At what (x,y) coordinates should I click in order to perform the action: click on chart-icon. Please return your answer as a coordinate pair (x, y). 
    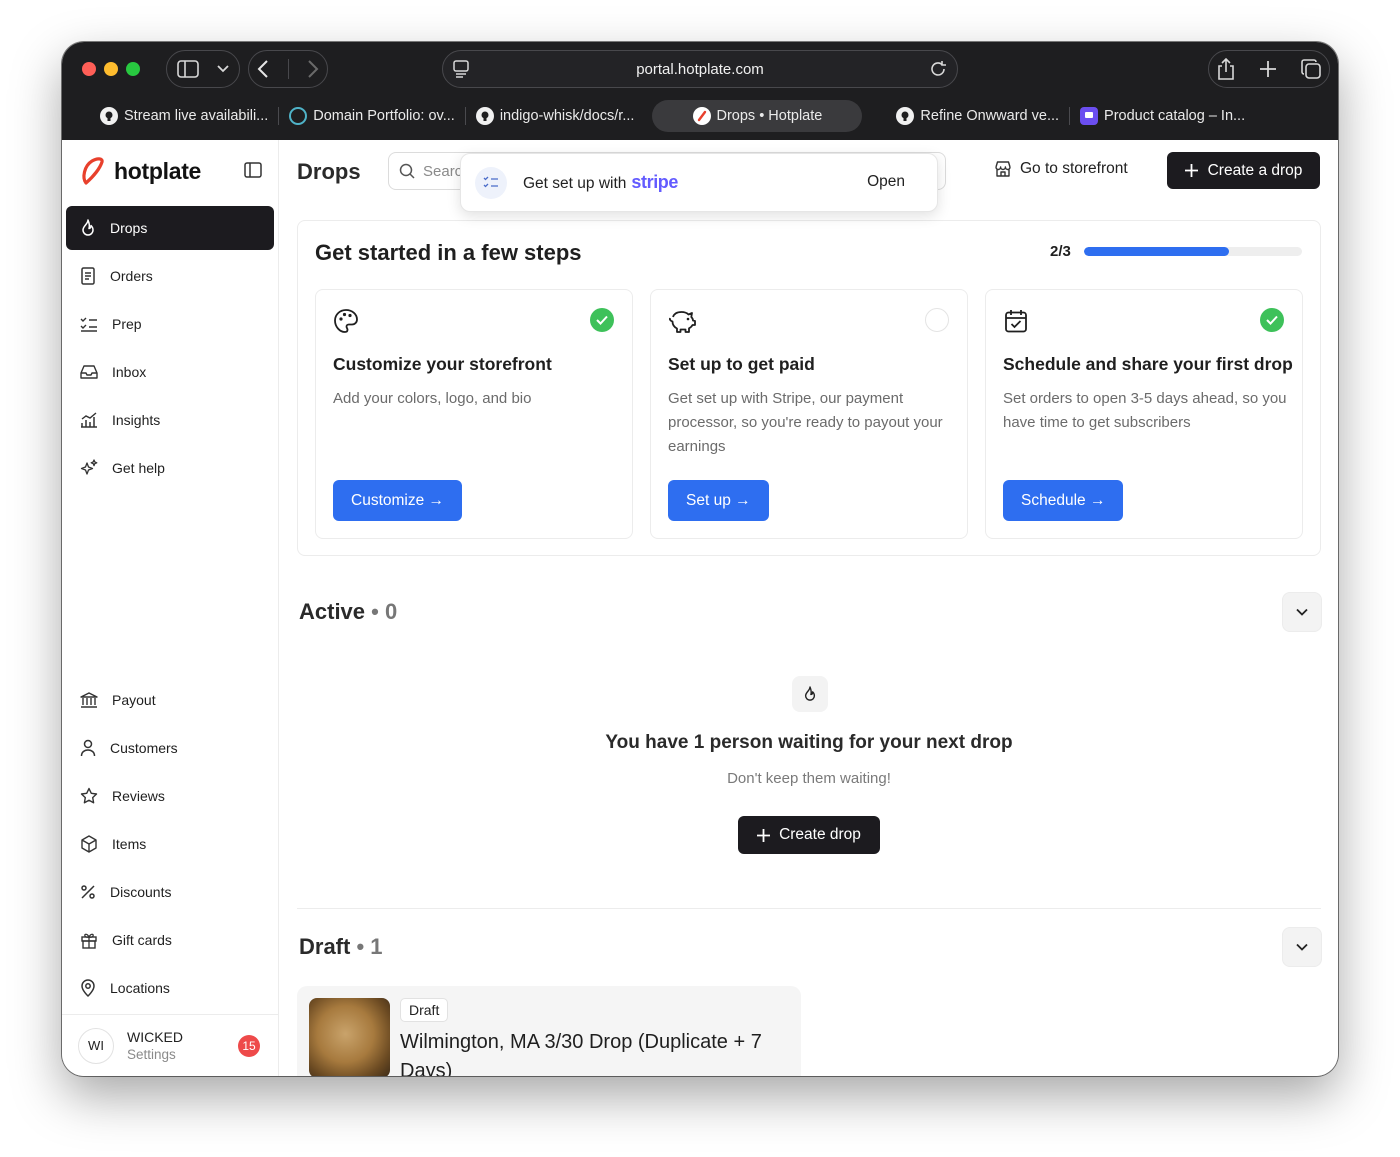
    Looking at the image, I should click on (89, 420).